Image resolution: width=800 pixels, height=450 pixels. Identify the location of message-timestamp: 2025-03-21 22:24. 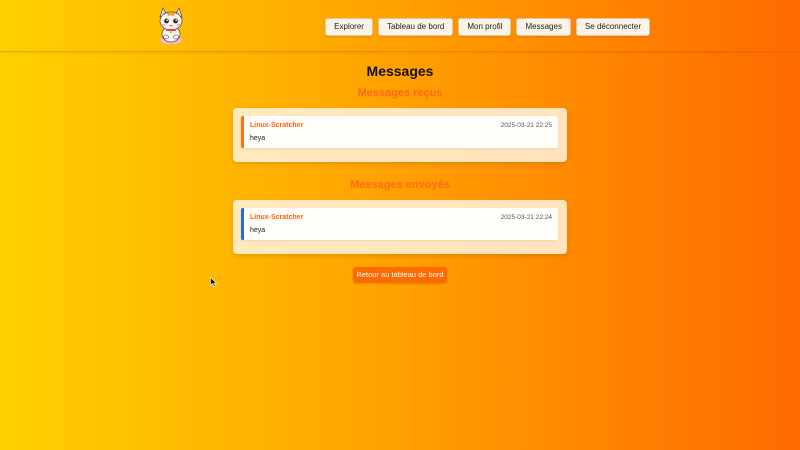
(526, 217).